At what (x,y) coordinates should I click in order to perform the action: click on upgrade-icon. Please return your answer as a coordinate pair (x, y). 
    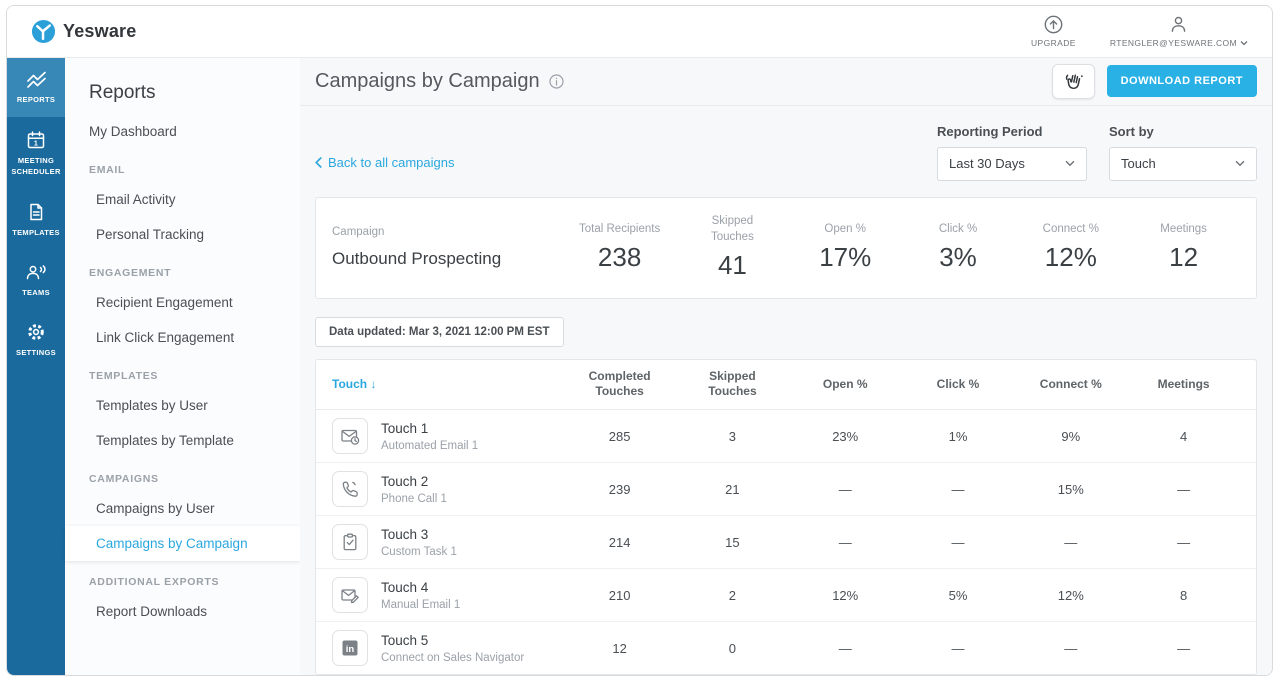
    Looking at the image, I should click on (1053, 24).